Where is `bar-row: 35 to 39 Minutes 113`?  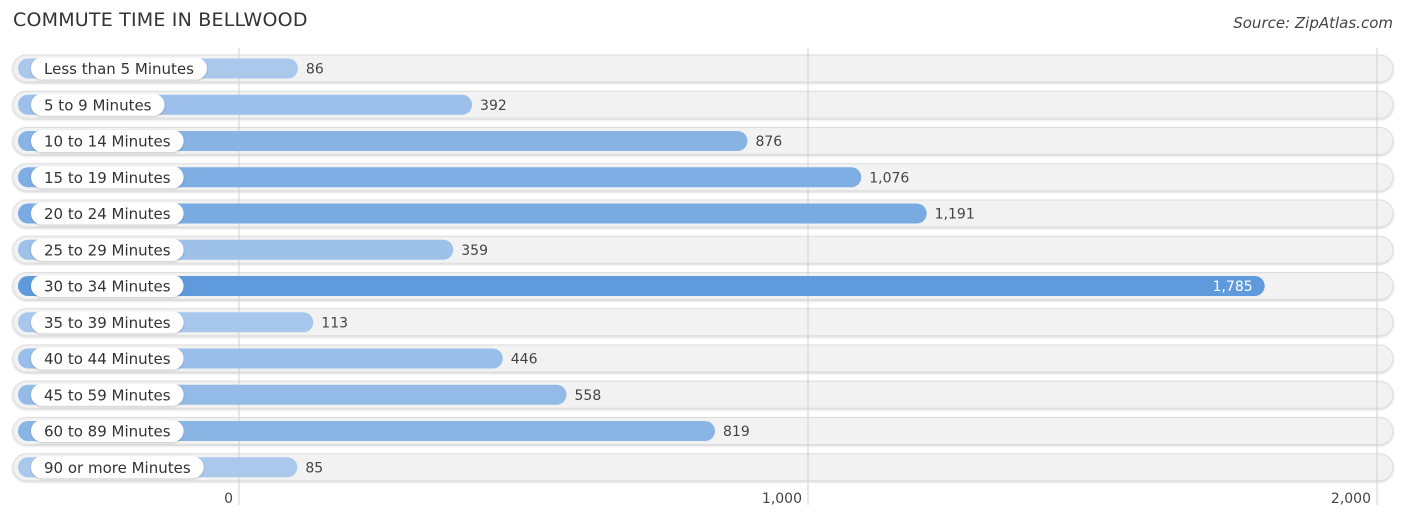
bar-row: 35 to 39 Minutes 113 is located at coordinates (183, 322).